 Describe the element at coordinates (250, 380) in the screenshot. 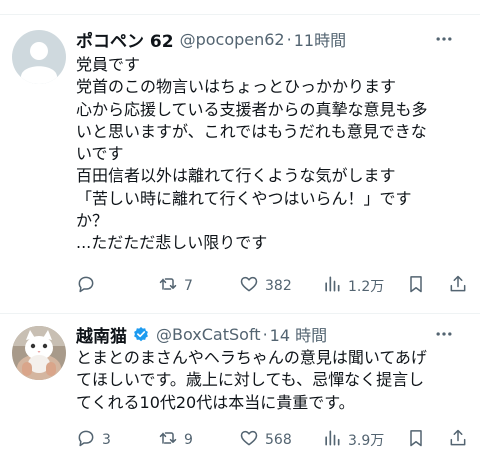

I see `tweet-text-line: てほしいです。歳上に対しても、忌憚なく提言し` at that location.